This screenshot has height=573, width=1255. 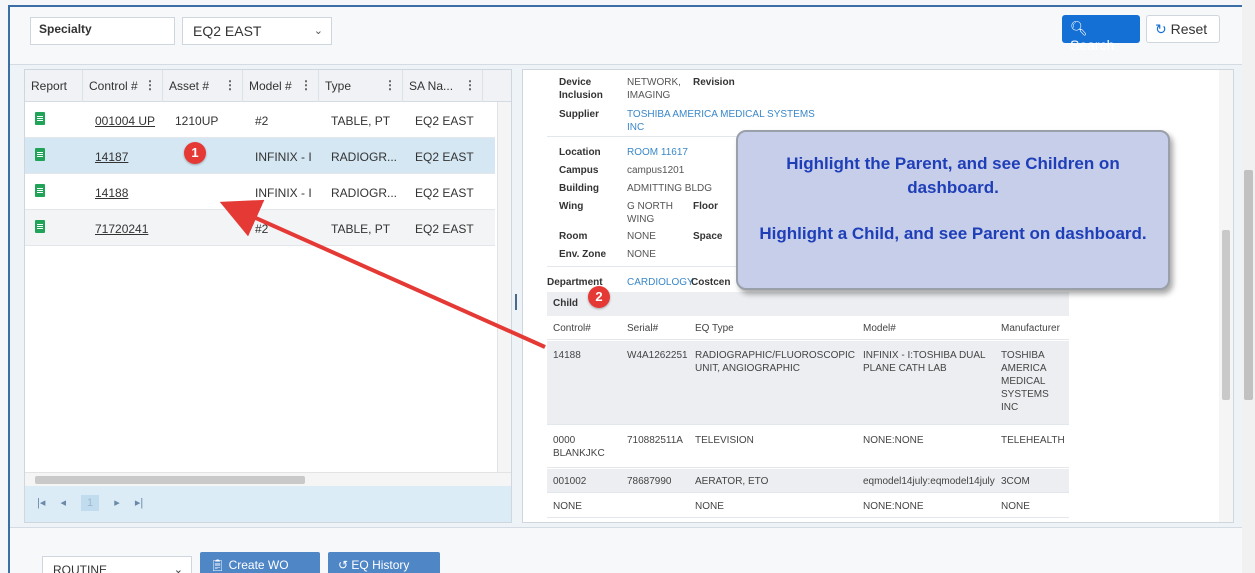 I want to click on column-header-type: Type ⋮, so click(x=361, y=86).